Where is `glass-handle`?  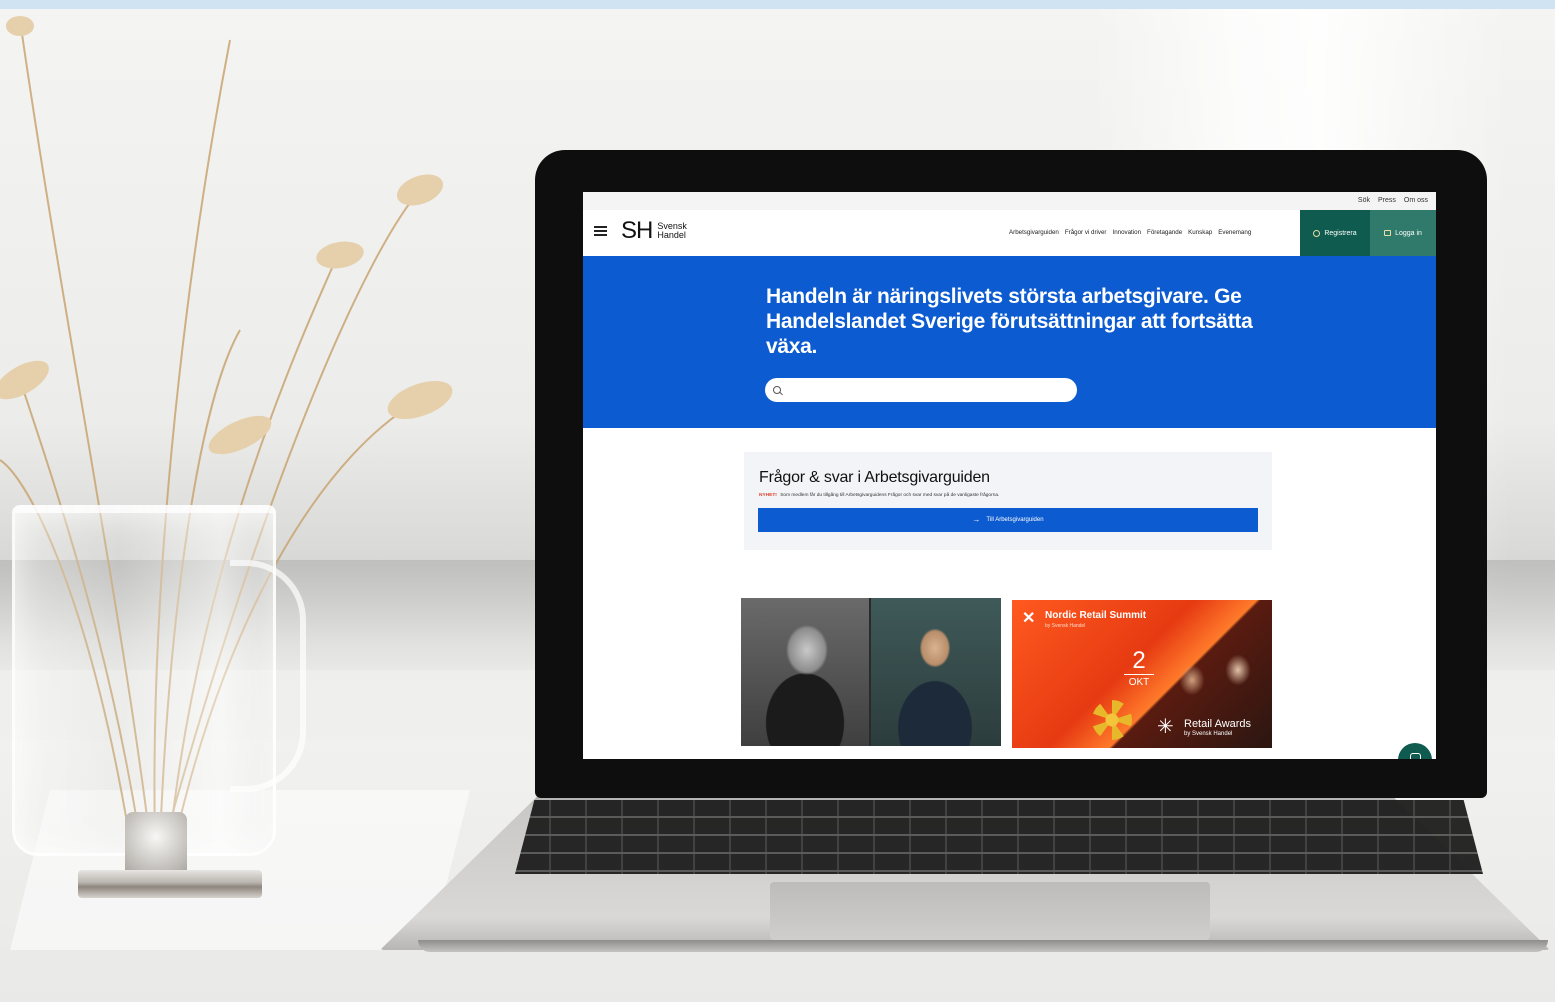
glass-handle is located at coordinates (268, 676).